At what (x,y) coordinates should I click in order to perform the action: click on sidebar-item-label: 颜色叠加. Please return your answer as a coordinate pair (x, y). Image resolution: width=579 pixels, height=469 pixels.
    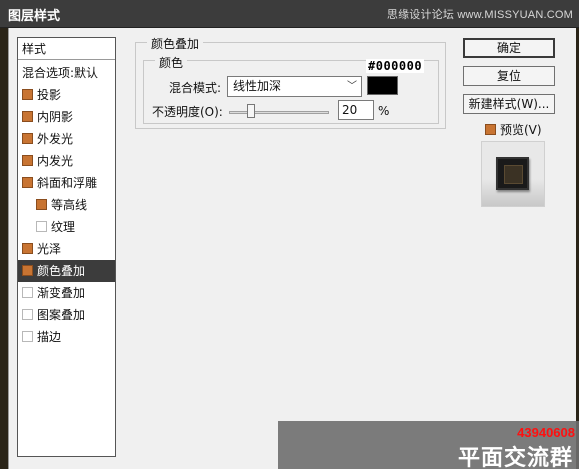
    Looking at the image, I should click on (61, 271).